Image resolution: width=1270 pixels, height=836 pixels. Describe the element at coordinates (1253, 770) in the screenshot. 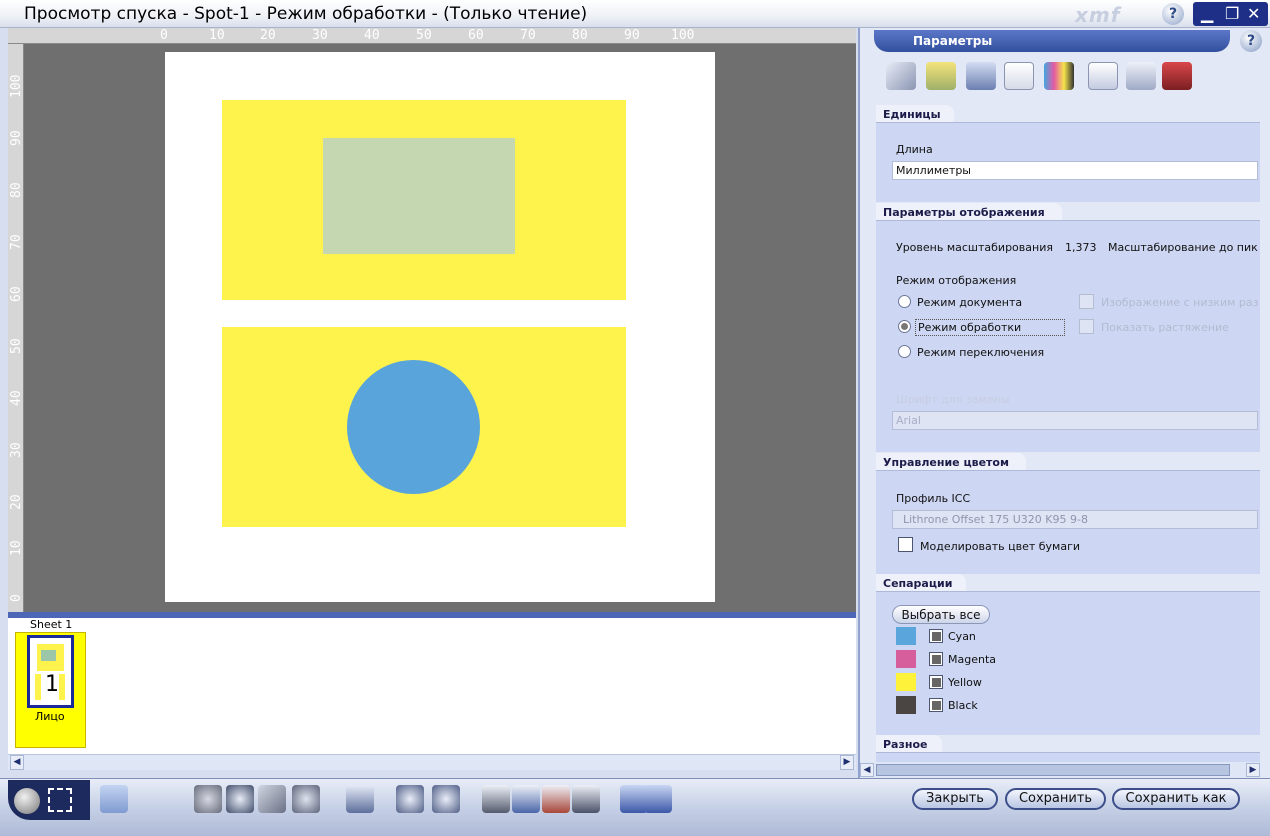

I see `panel-scroll-right-icon: ▶` at that location.